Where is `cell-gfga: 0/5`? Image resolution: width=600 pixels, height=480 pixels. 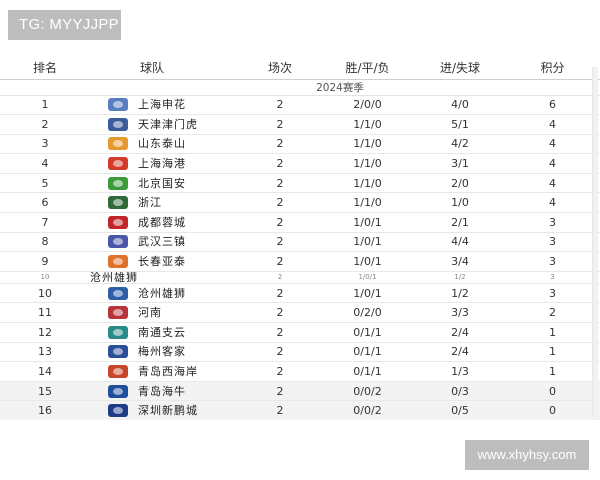
cell-gfga: 0/5 is located at coordinates (460, 410).